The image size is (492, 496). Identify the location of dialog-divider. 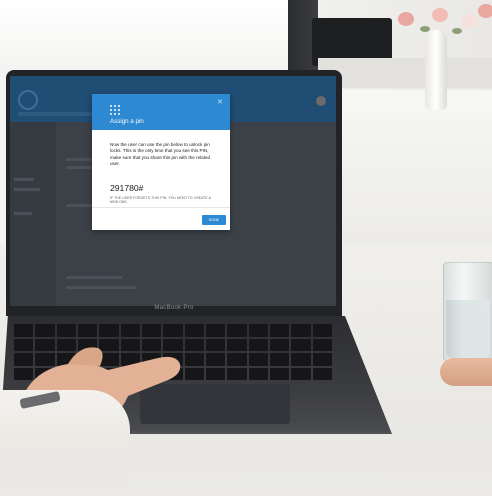
(161, 207).